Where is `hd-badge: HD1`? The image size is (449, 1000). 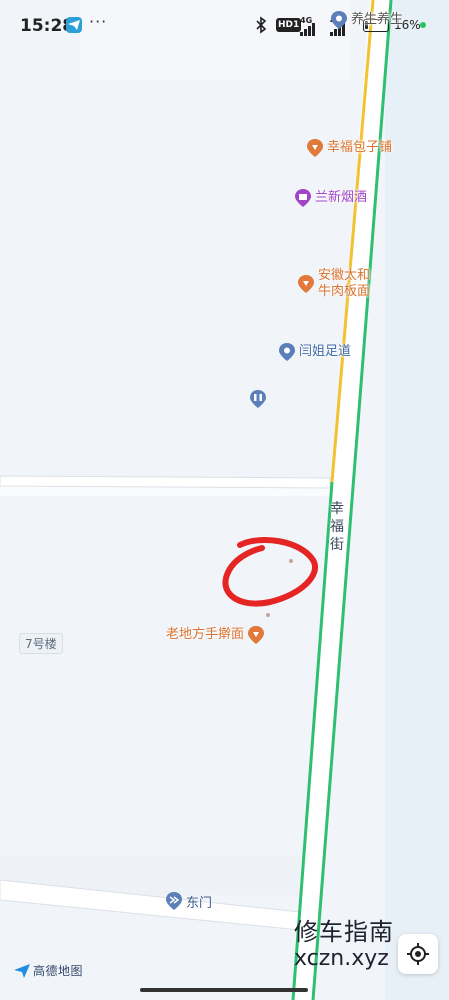 hd-badge: HD1 is located at coordinates (289, 25).